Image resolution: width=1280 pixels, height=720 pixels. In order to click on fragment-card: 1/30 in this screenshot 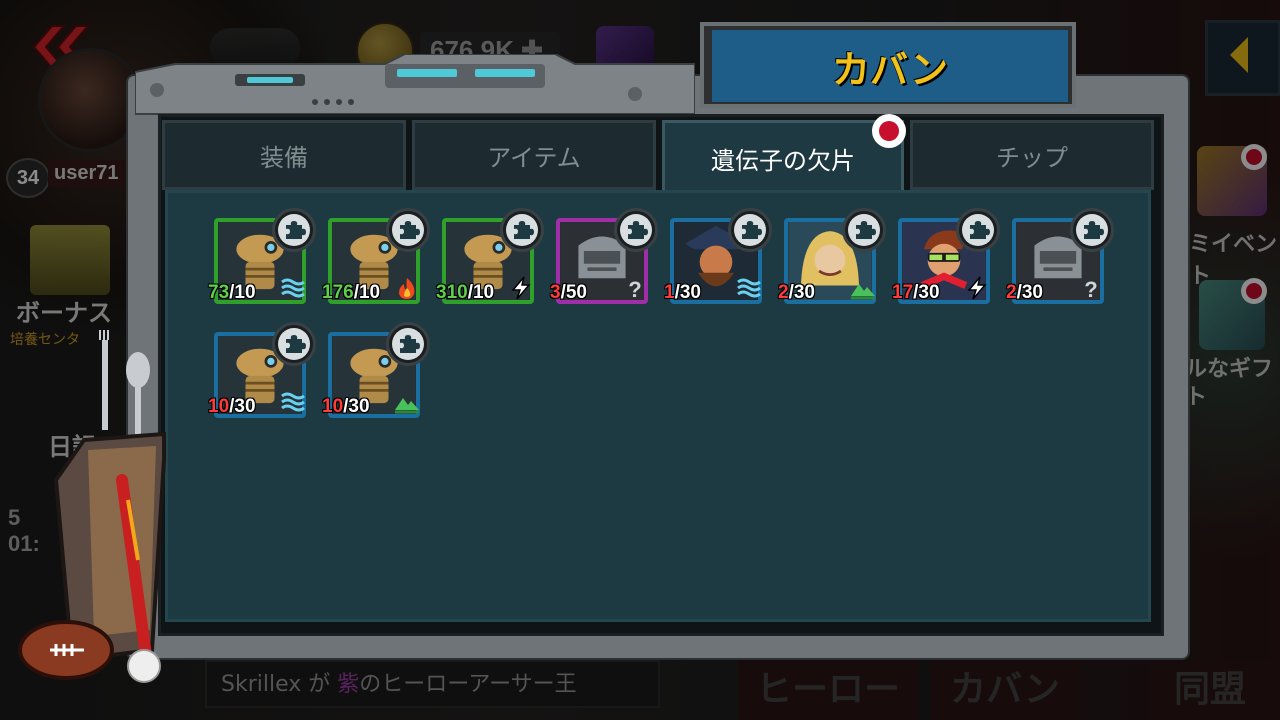, I will do `click(718, 256)`.